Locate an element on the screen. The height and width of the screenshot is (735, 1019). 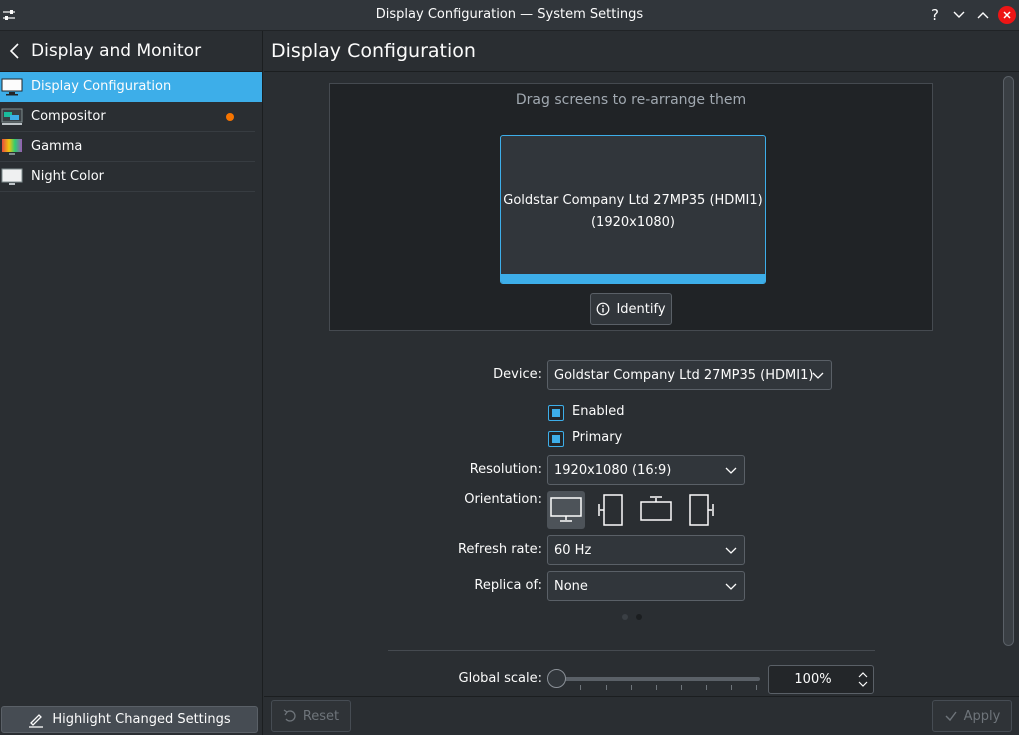
sidebar-item-label: Gamma is located at coordinates (57, 146).